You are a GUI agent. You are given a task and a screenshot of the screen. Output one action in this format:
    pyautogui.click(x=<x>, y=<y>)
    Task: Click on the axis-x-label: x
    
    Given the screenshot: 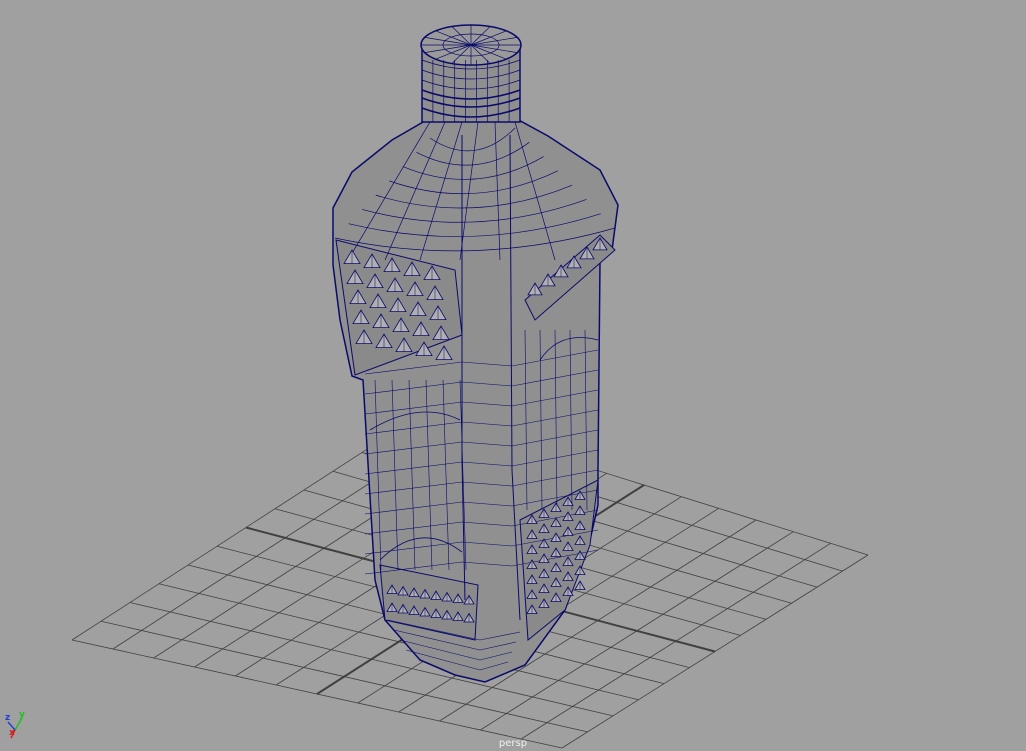 What is the action you would take?
    pyautogui.click(x=12, y=733)
    